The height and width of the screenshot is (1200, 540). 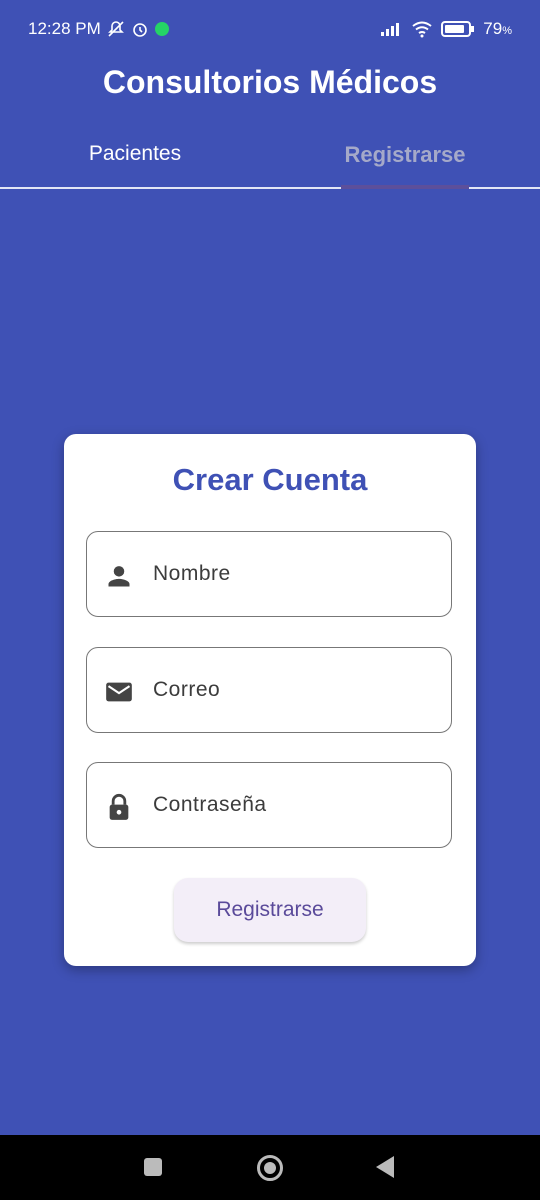 I want to click on person-icon, so click(x=119, y=576).